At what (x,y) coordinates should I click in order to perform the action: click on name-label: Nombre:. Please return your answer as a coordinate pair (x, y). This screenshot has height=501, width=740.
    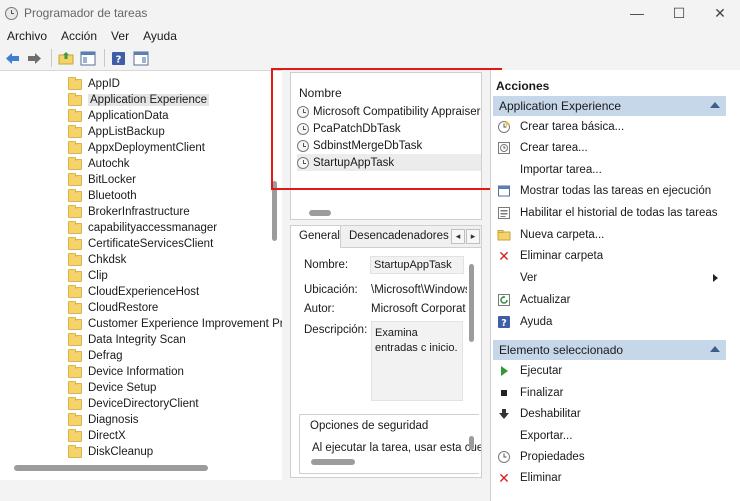
    Looking at the image, I should click on (326, 265).